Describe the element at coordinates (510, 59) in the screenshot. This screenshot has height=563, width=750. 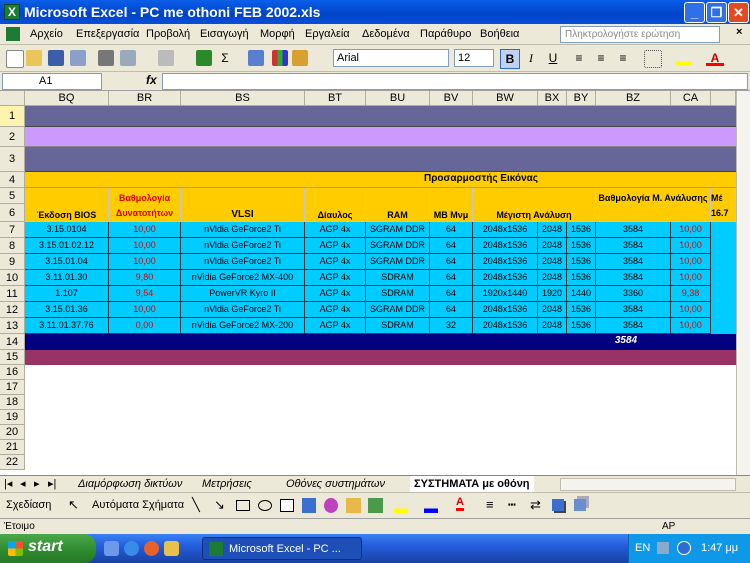
I see `bold-button: B` at that location.